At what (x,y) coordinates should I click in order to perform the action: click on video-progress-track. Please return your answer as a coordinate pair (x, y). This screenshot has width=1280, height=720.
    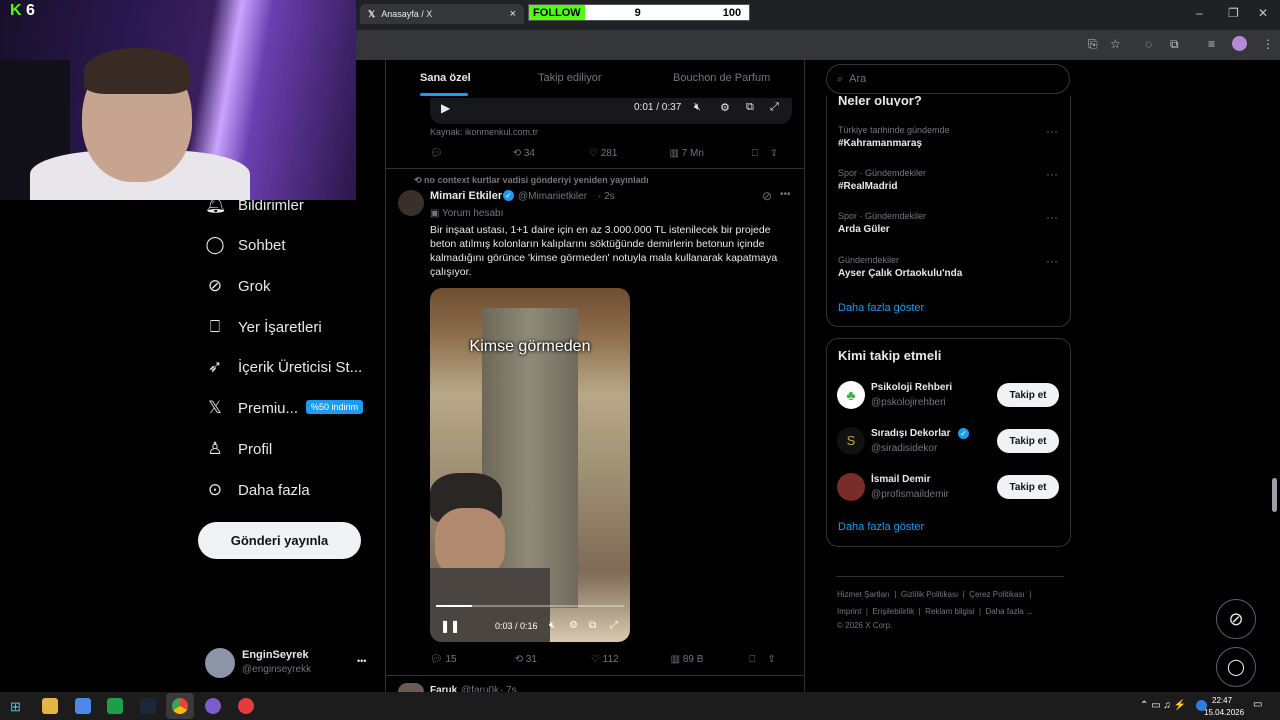
    Looking at the image, I should click on (530, 606).